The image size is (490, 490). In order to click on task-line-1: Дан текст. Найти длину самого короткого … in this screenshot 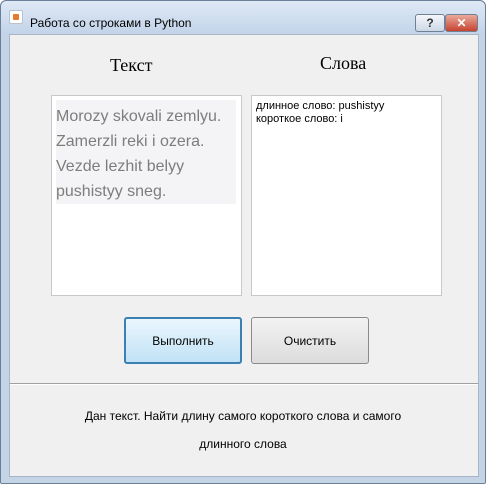, I will do `click(243, 416)`.